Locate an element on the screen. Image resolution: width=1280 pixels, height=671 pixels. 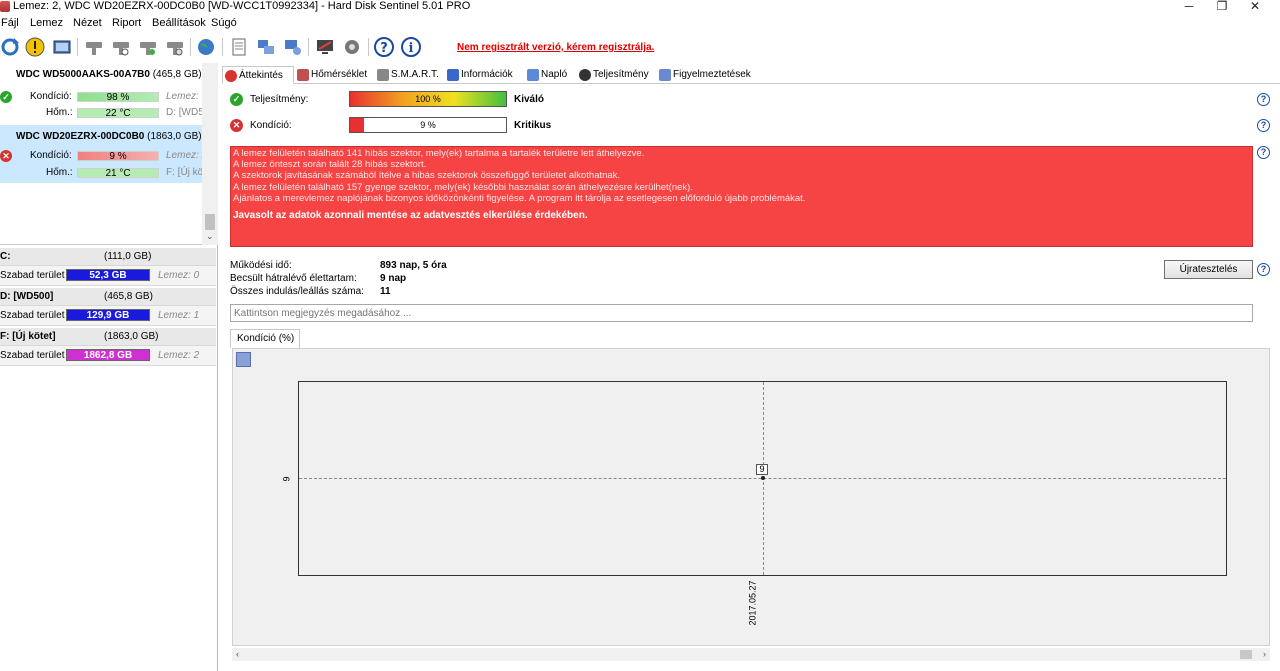
network2-icon is located at coordinates (293, 47).